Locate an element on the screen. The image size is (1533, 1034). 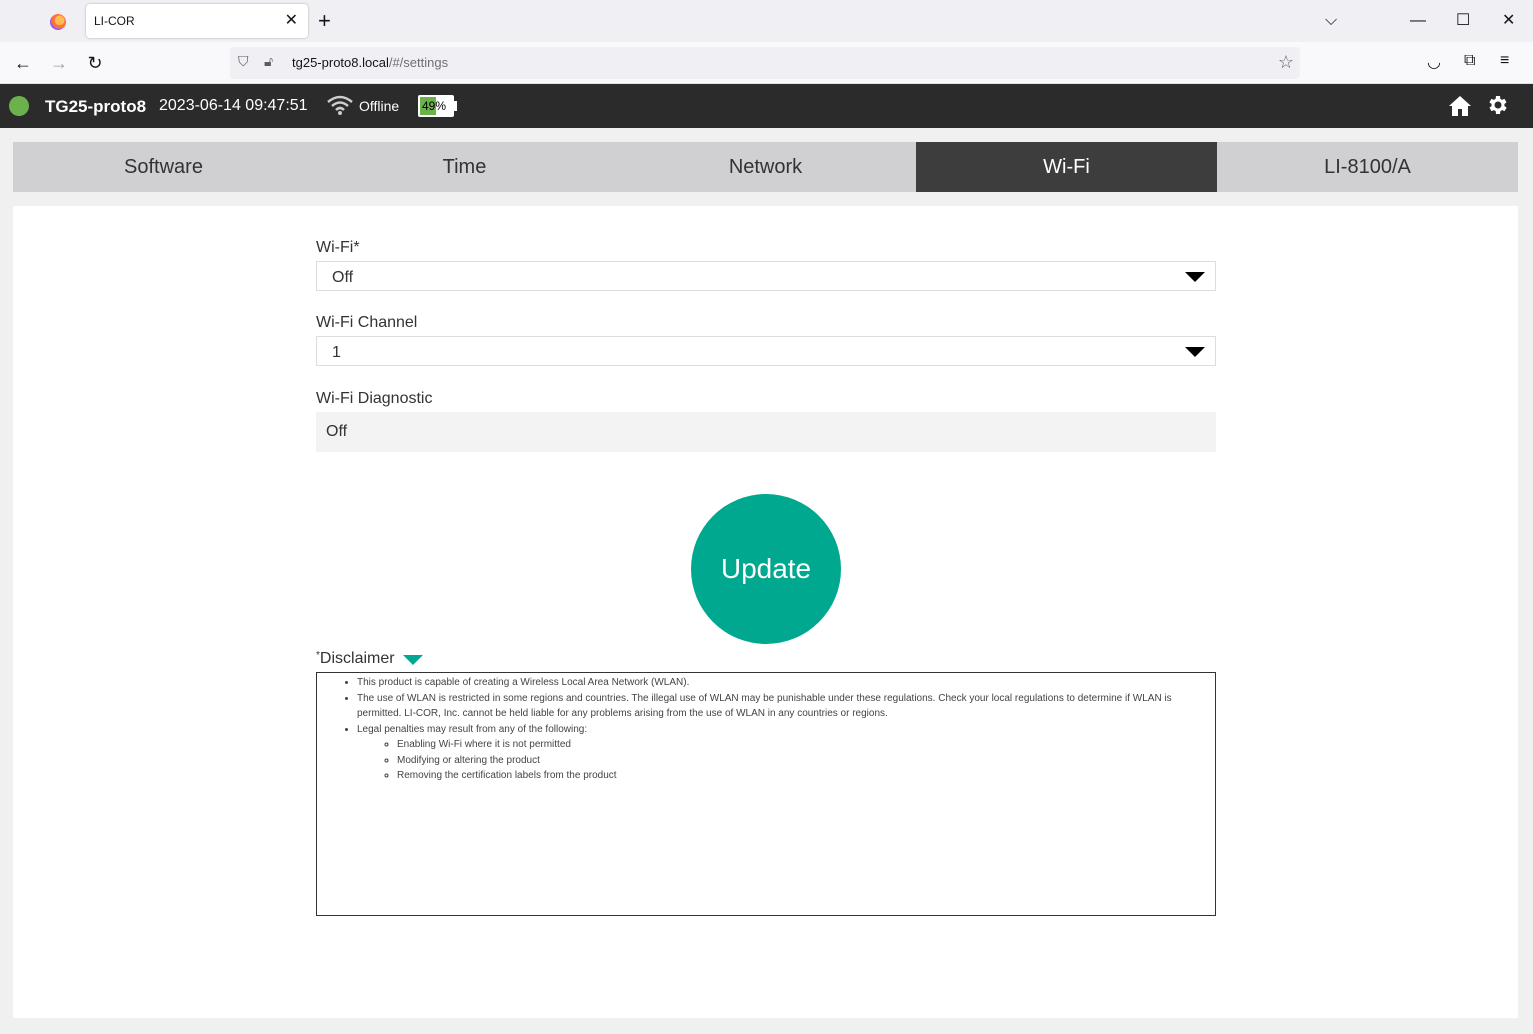
network-status: Offline is located at coordinates (379, 106).